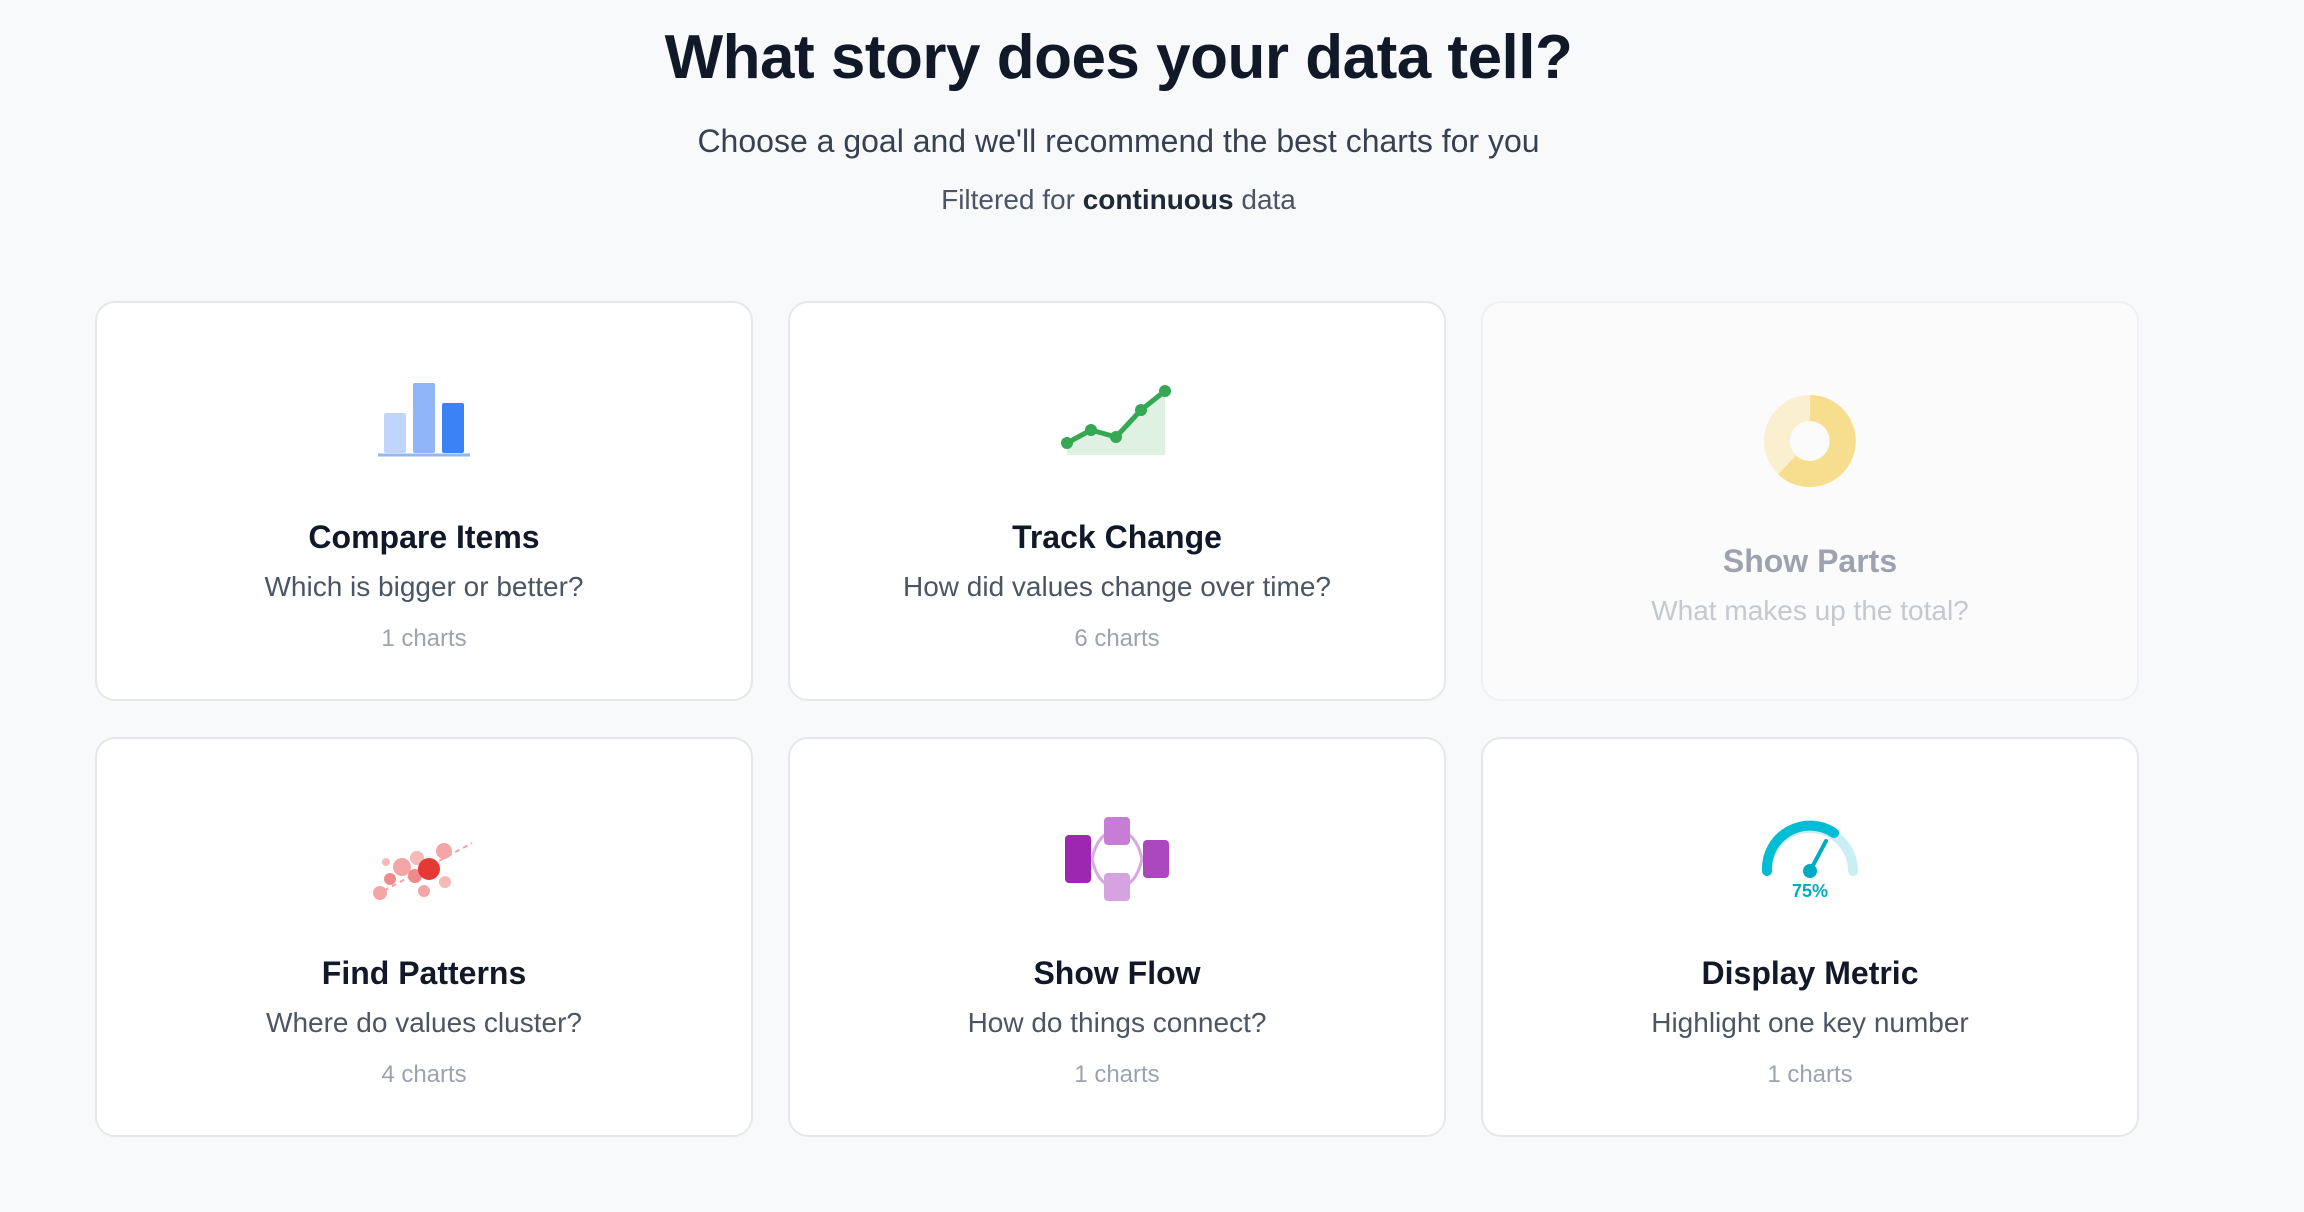  What do you see at coordinates (1117, 638) in the screenshot?
I see `chart-count: 6 charts` at bounding box center [1117, 638].